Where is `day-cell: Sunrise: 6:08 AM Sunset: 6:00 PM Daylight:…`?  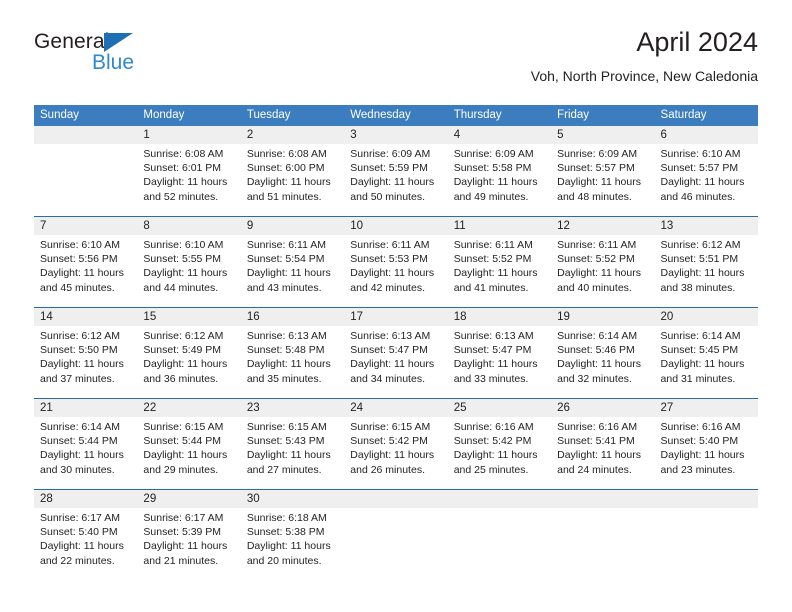
day-cell: Sunrise: 6:08 AM Sunset: 6:00 PM Daylight:… is located at coordinates (292, 179).